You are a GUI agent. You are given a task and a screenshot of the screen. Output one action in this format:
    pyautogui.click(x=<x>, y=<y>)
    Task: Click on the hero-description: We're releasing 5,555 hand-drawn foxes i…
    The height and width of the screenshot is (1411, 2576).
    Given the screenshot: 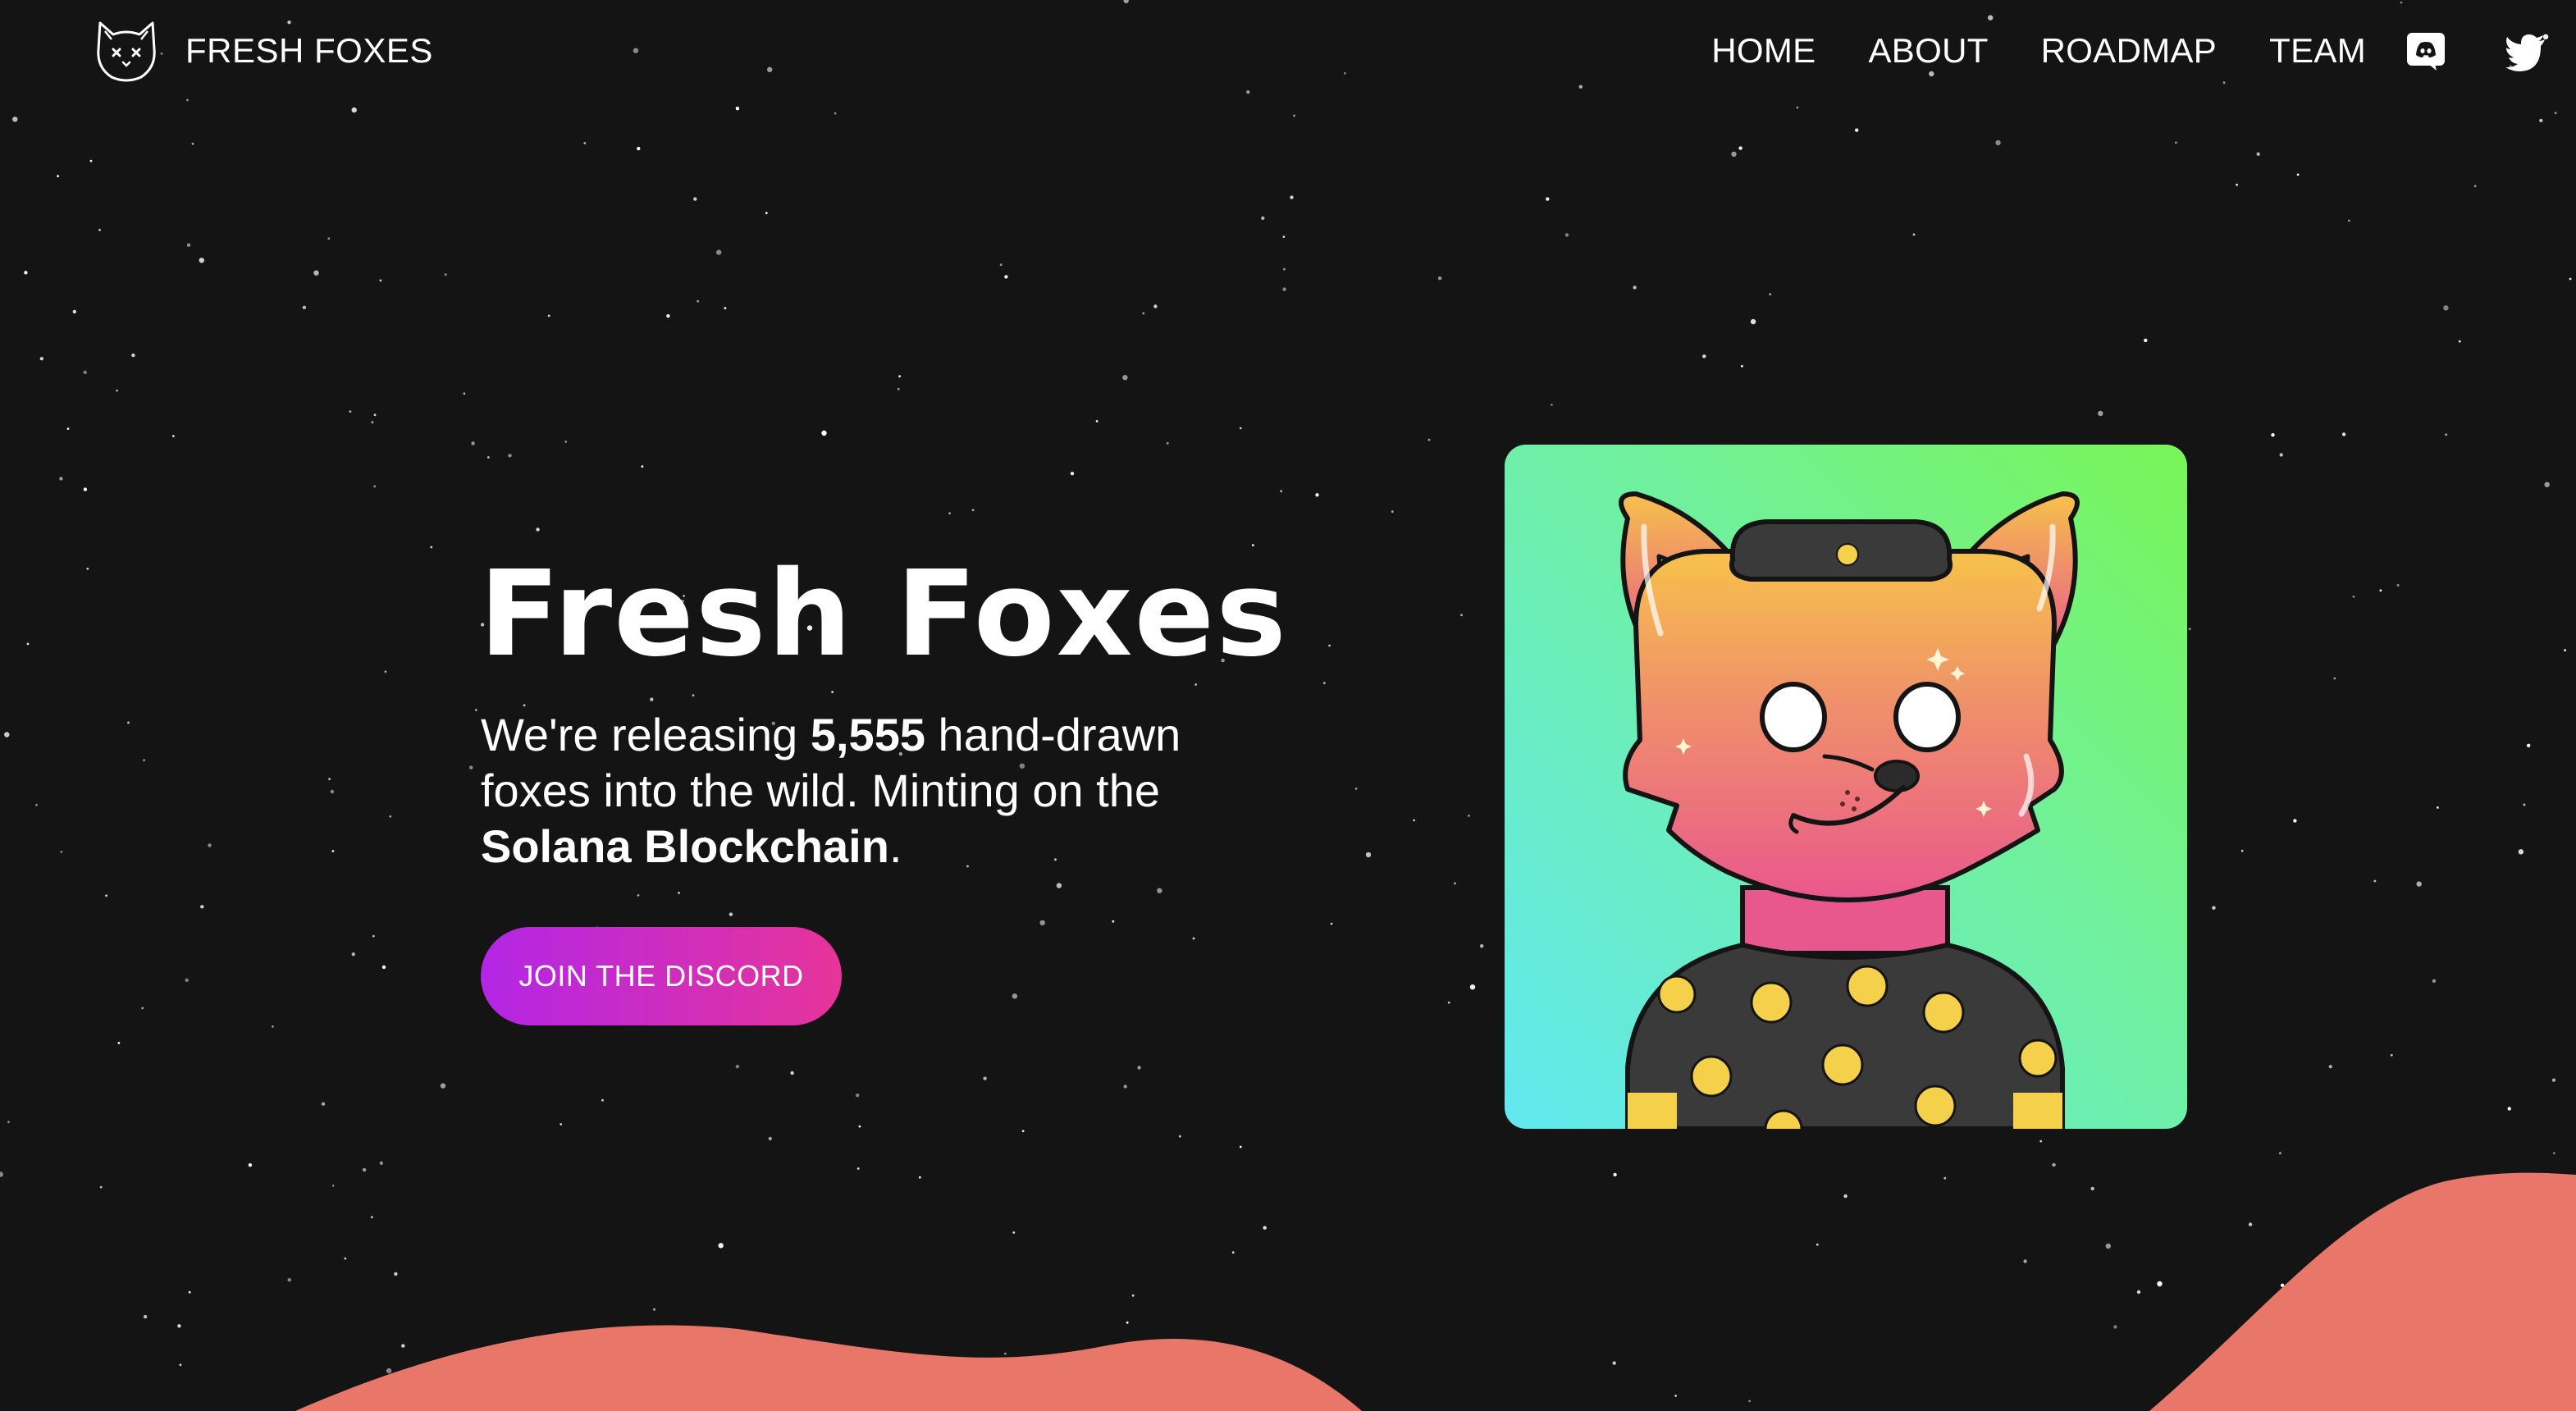 What is the action you would take?
    pyautogui.click(x=883, y=790)
    